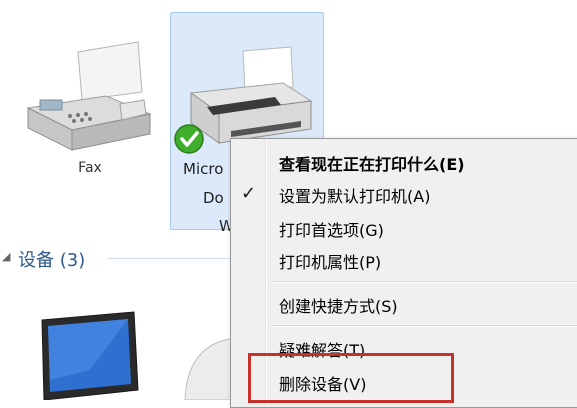  Describe the element at coordinates (249, 193) in the screenshot. I see `checkmark-icon: ✓` at that location.